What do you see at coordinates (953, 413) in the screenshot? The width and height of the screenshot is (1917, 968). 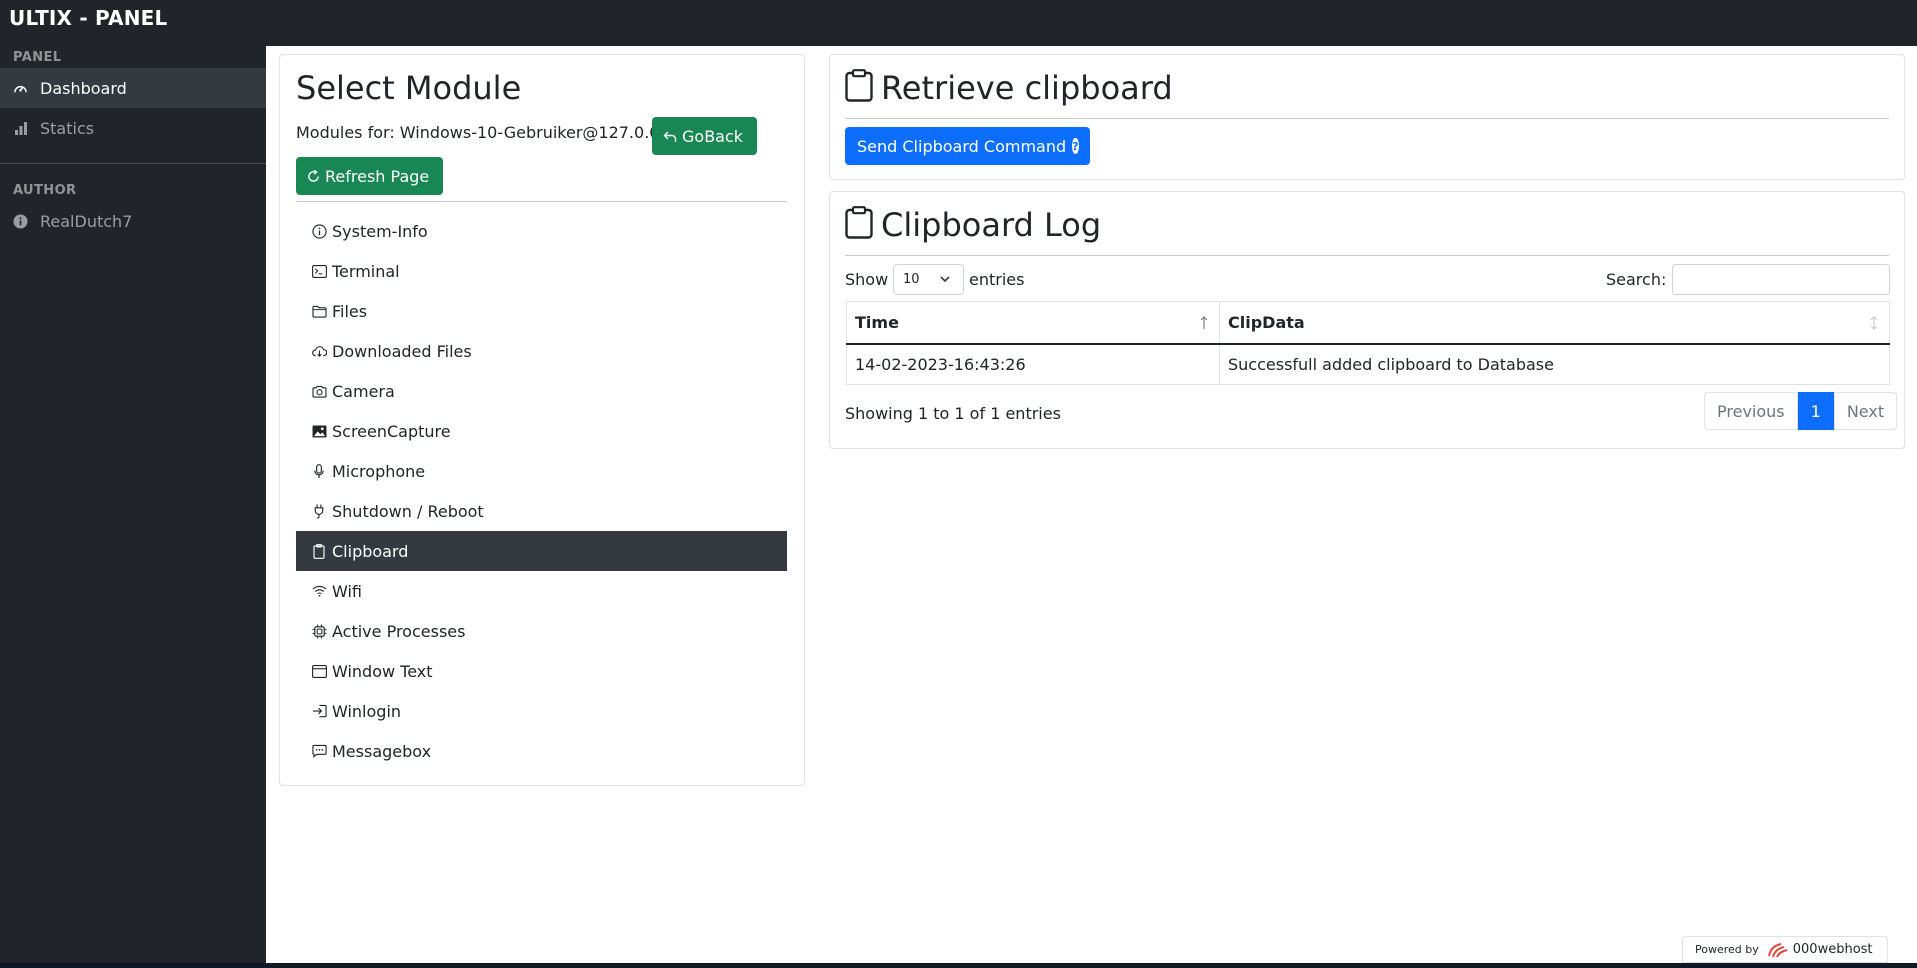 I see `table-info: Showing 1 to 1 of 1 entries` at bounding box center [953, 413].